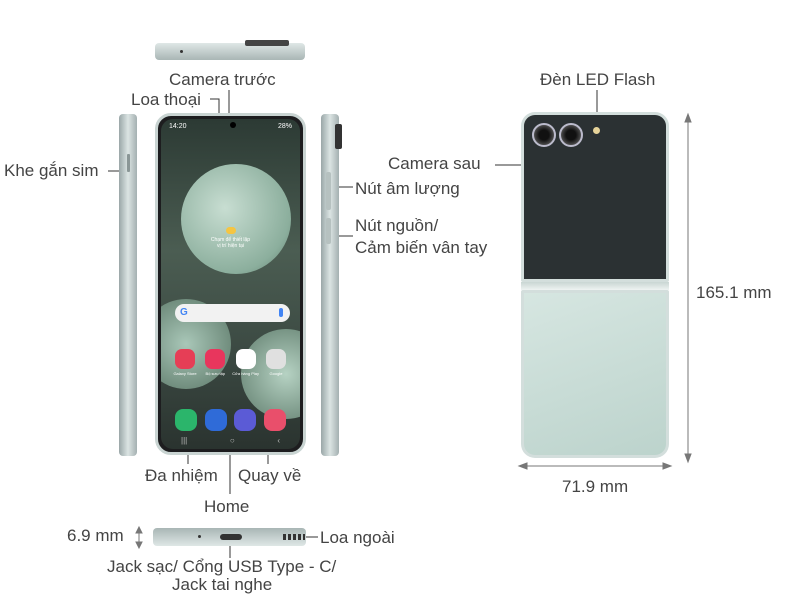 The width and height of the screenshot is (800, 600). Describe the element at coordinates (421, 247) in the screenshot. I see `label-power-2: Cảm biến vân tay` at that location.